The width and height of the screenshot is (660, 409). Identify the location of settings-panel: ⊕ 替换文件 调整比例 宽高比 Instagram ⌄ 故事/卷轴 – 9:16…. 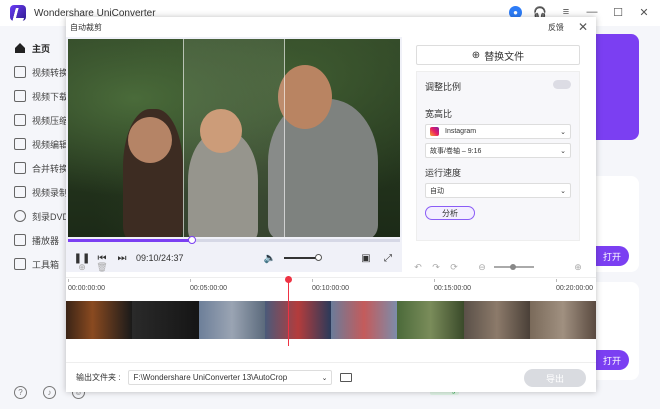
(498, 143).